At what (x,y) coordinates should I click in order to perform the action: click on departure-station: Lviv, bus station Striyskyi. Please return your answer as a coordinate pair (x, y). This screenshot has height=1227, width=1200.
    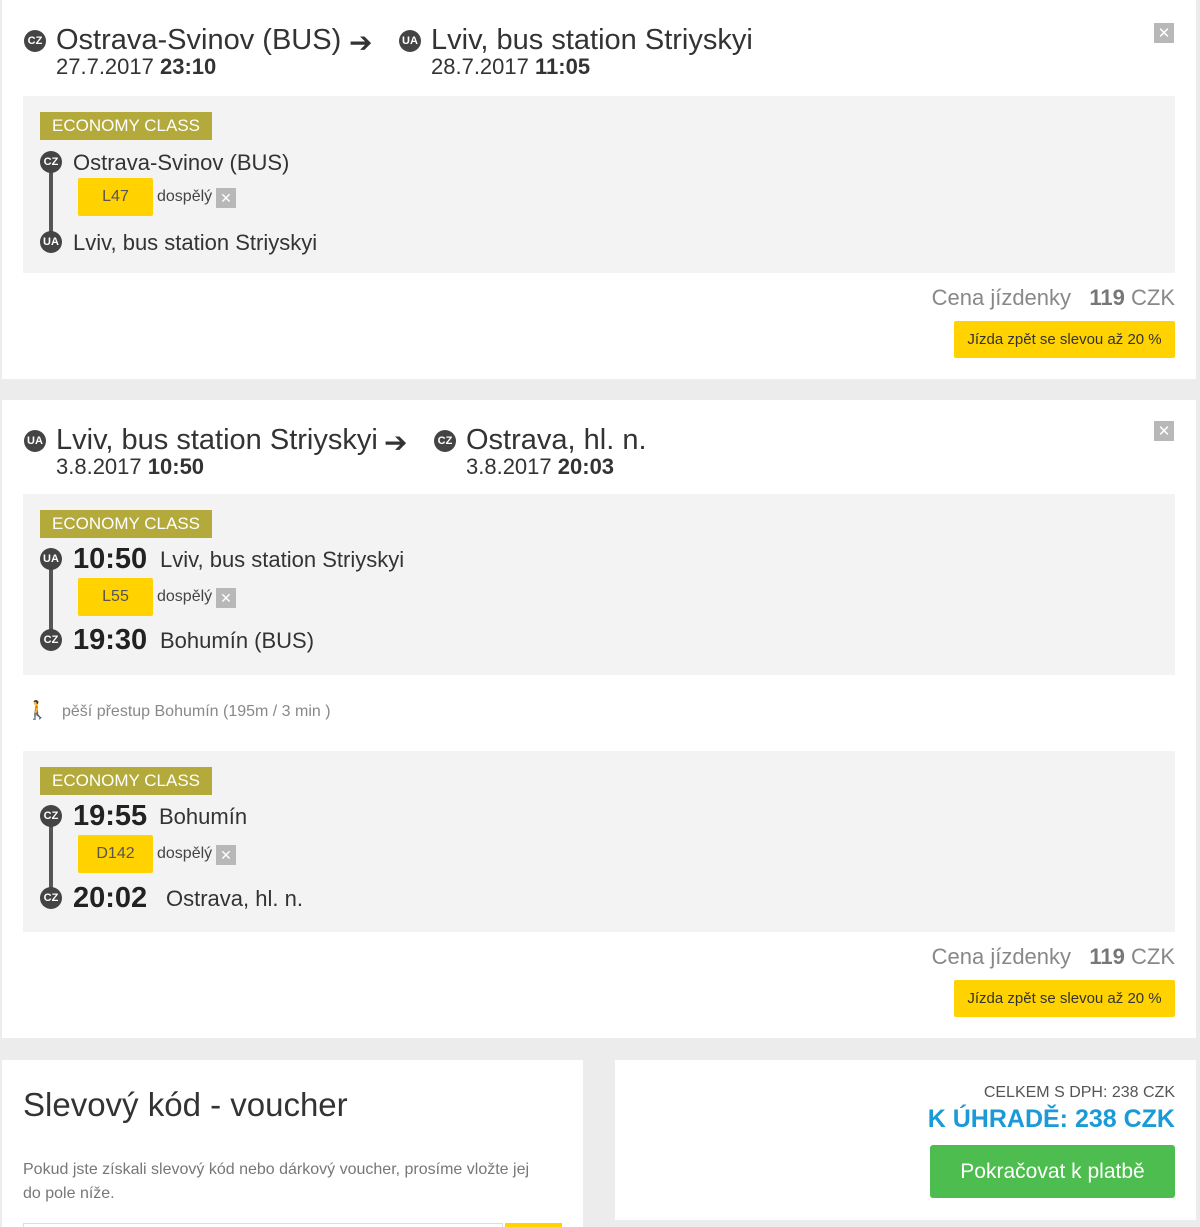
    Looking at the image, I should click on (282, 559).